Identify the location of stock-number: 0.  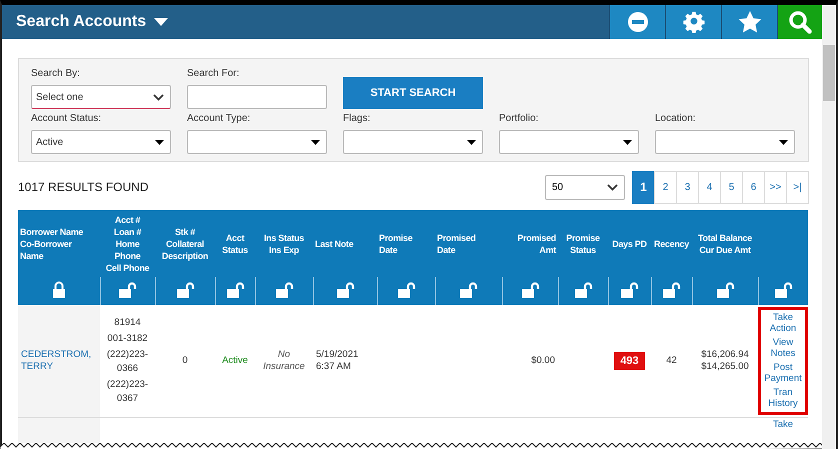
(185, 360).